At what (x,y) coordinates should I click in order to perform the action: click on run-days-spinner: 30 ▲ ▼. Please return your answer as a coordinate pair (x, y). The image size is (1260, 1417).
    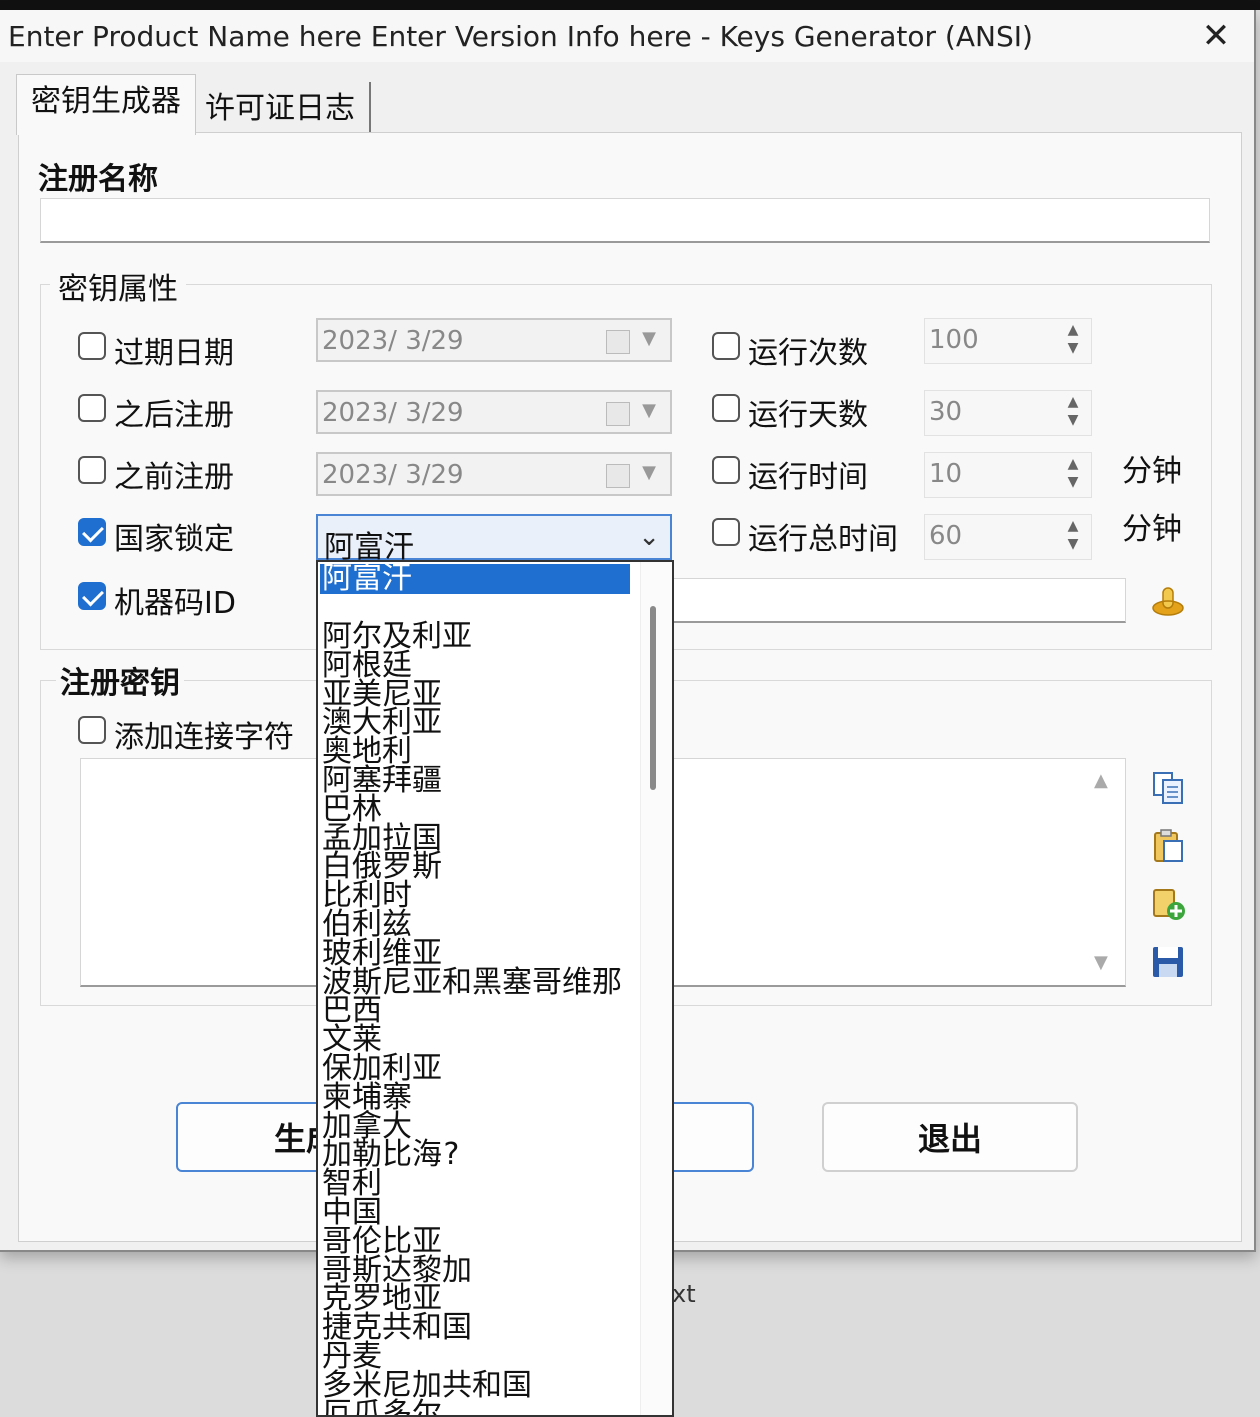
    Looking at the image, I should click on (1008, 413).